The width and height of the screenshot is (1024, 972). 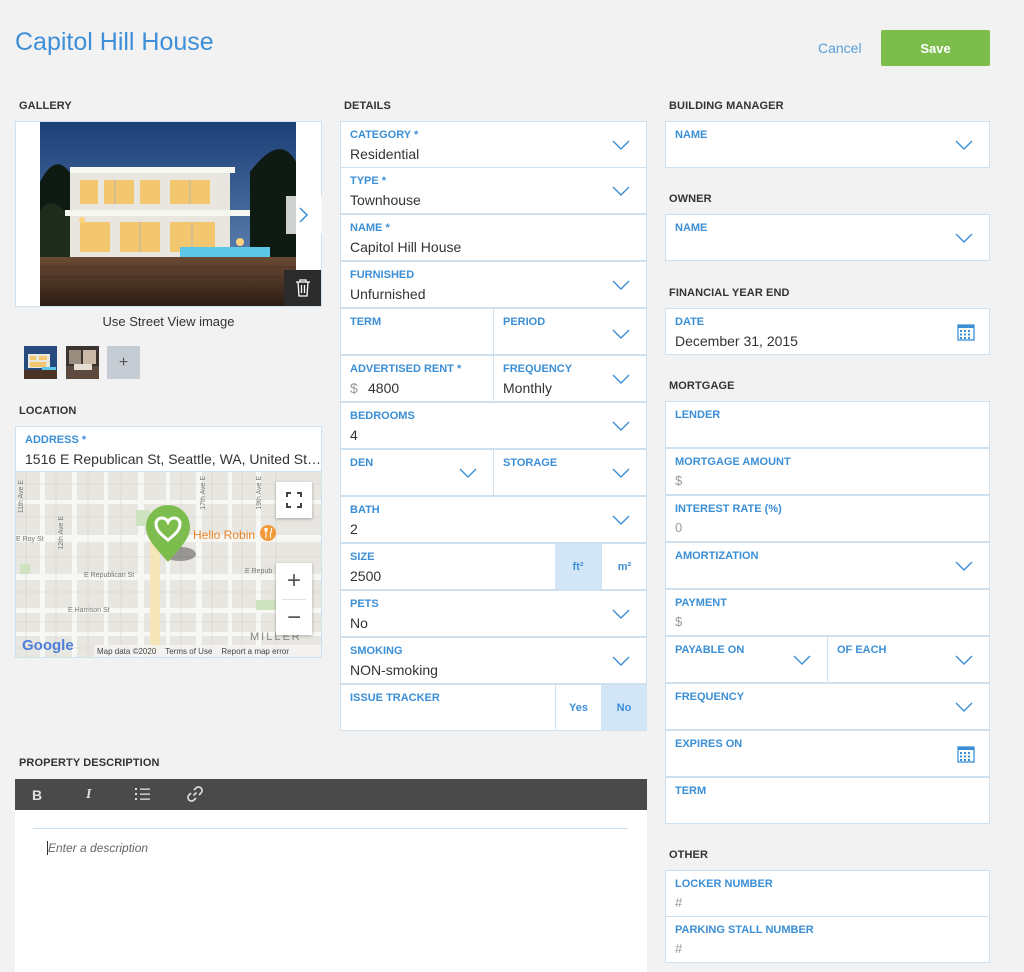 I want to click on mortgage-term-field: TERM, so click(x=827, y=800).